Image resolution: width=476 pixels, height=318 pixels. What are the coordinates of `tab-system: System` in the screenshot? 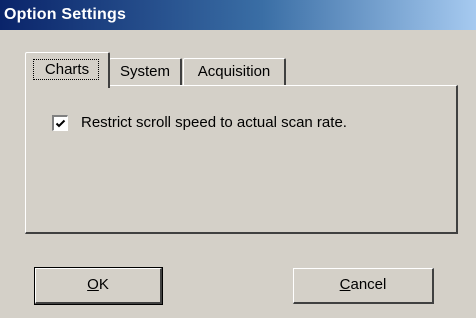 It's located at (145, 72).